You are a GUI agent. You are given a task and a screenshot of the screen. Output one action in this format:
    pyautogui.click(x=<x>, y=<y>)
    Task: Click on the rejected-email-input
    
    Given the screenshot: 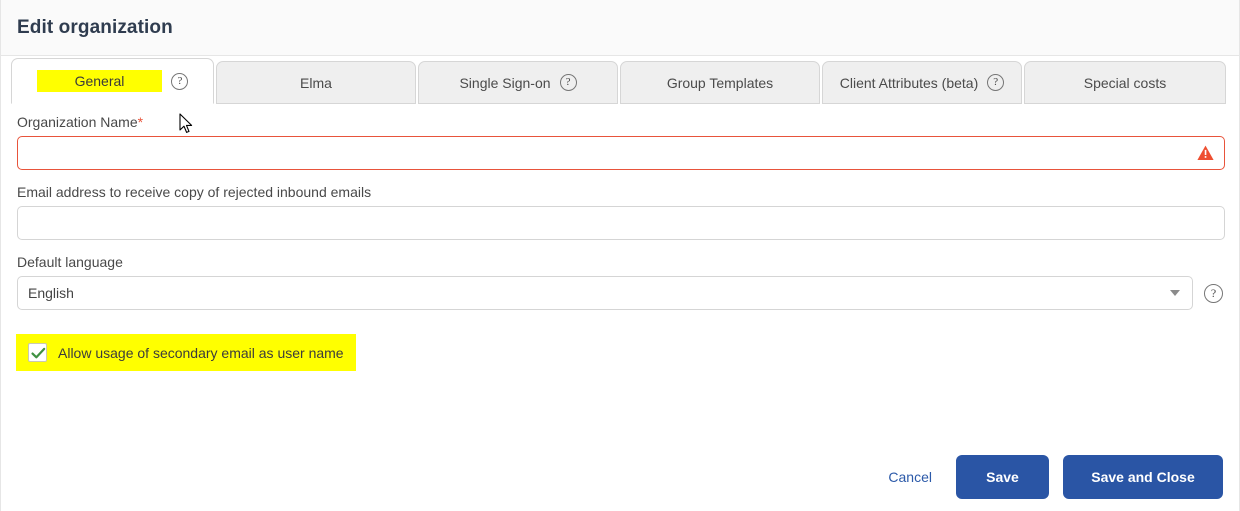 What is the action you would take?
    pyautogui.click(x=621, y=223)
    